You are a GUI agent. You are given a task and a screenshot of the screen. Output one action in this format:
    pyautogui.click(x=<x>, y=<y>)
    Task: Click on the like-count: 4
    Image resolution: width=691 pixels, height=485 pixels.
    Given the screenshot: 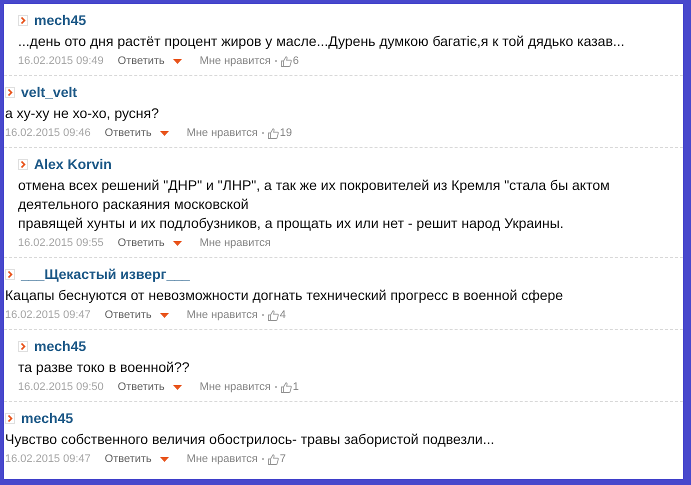 What is the action you would take?
    pyautogui.click(x=283, y=315)
    